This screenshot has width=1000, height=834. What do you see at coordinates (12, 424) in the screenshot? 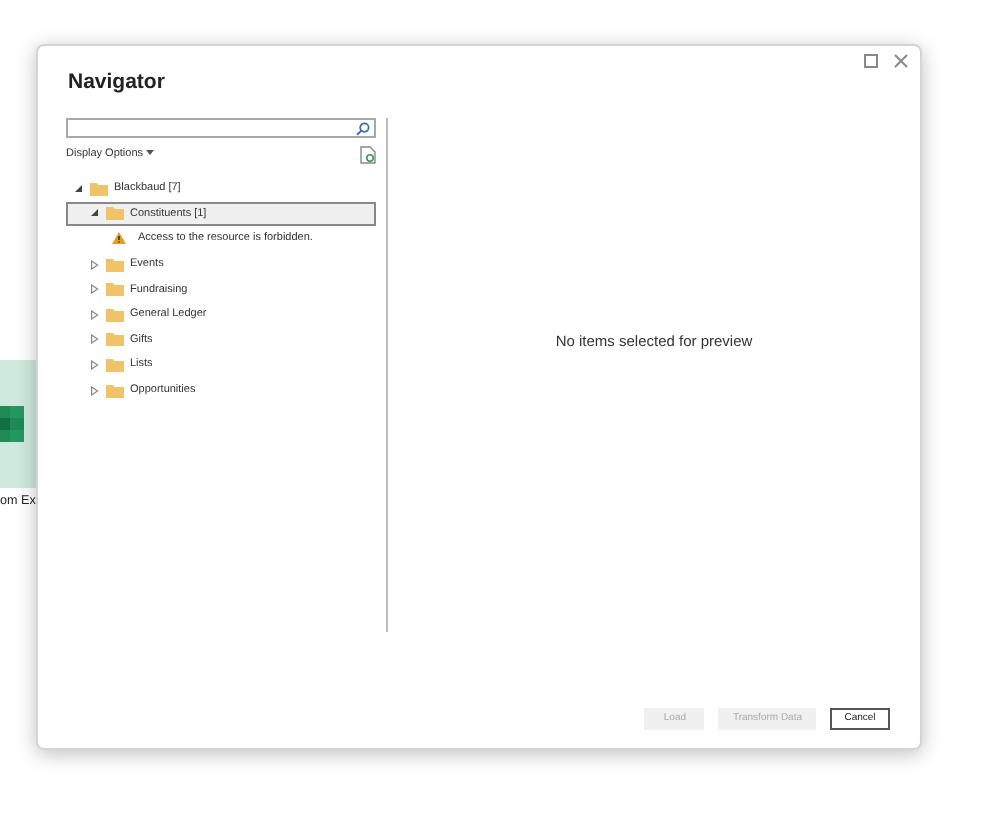
I see `spreadsheet-icon` at bounding box center [12, 424].